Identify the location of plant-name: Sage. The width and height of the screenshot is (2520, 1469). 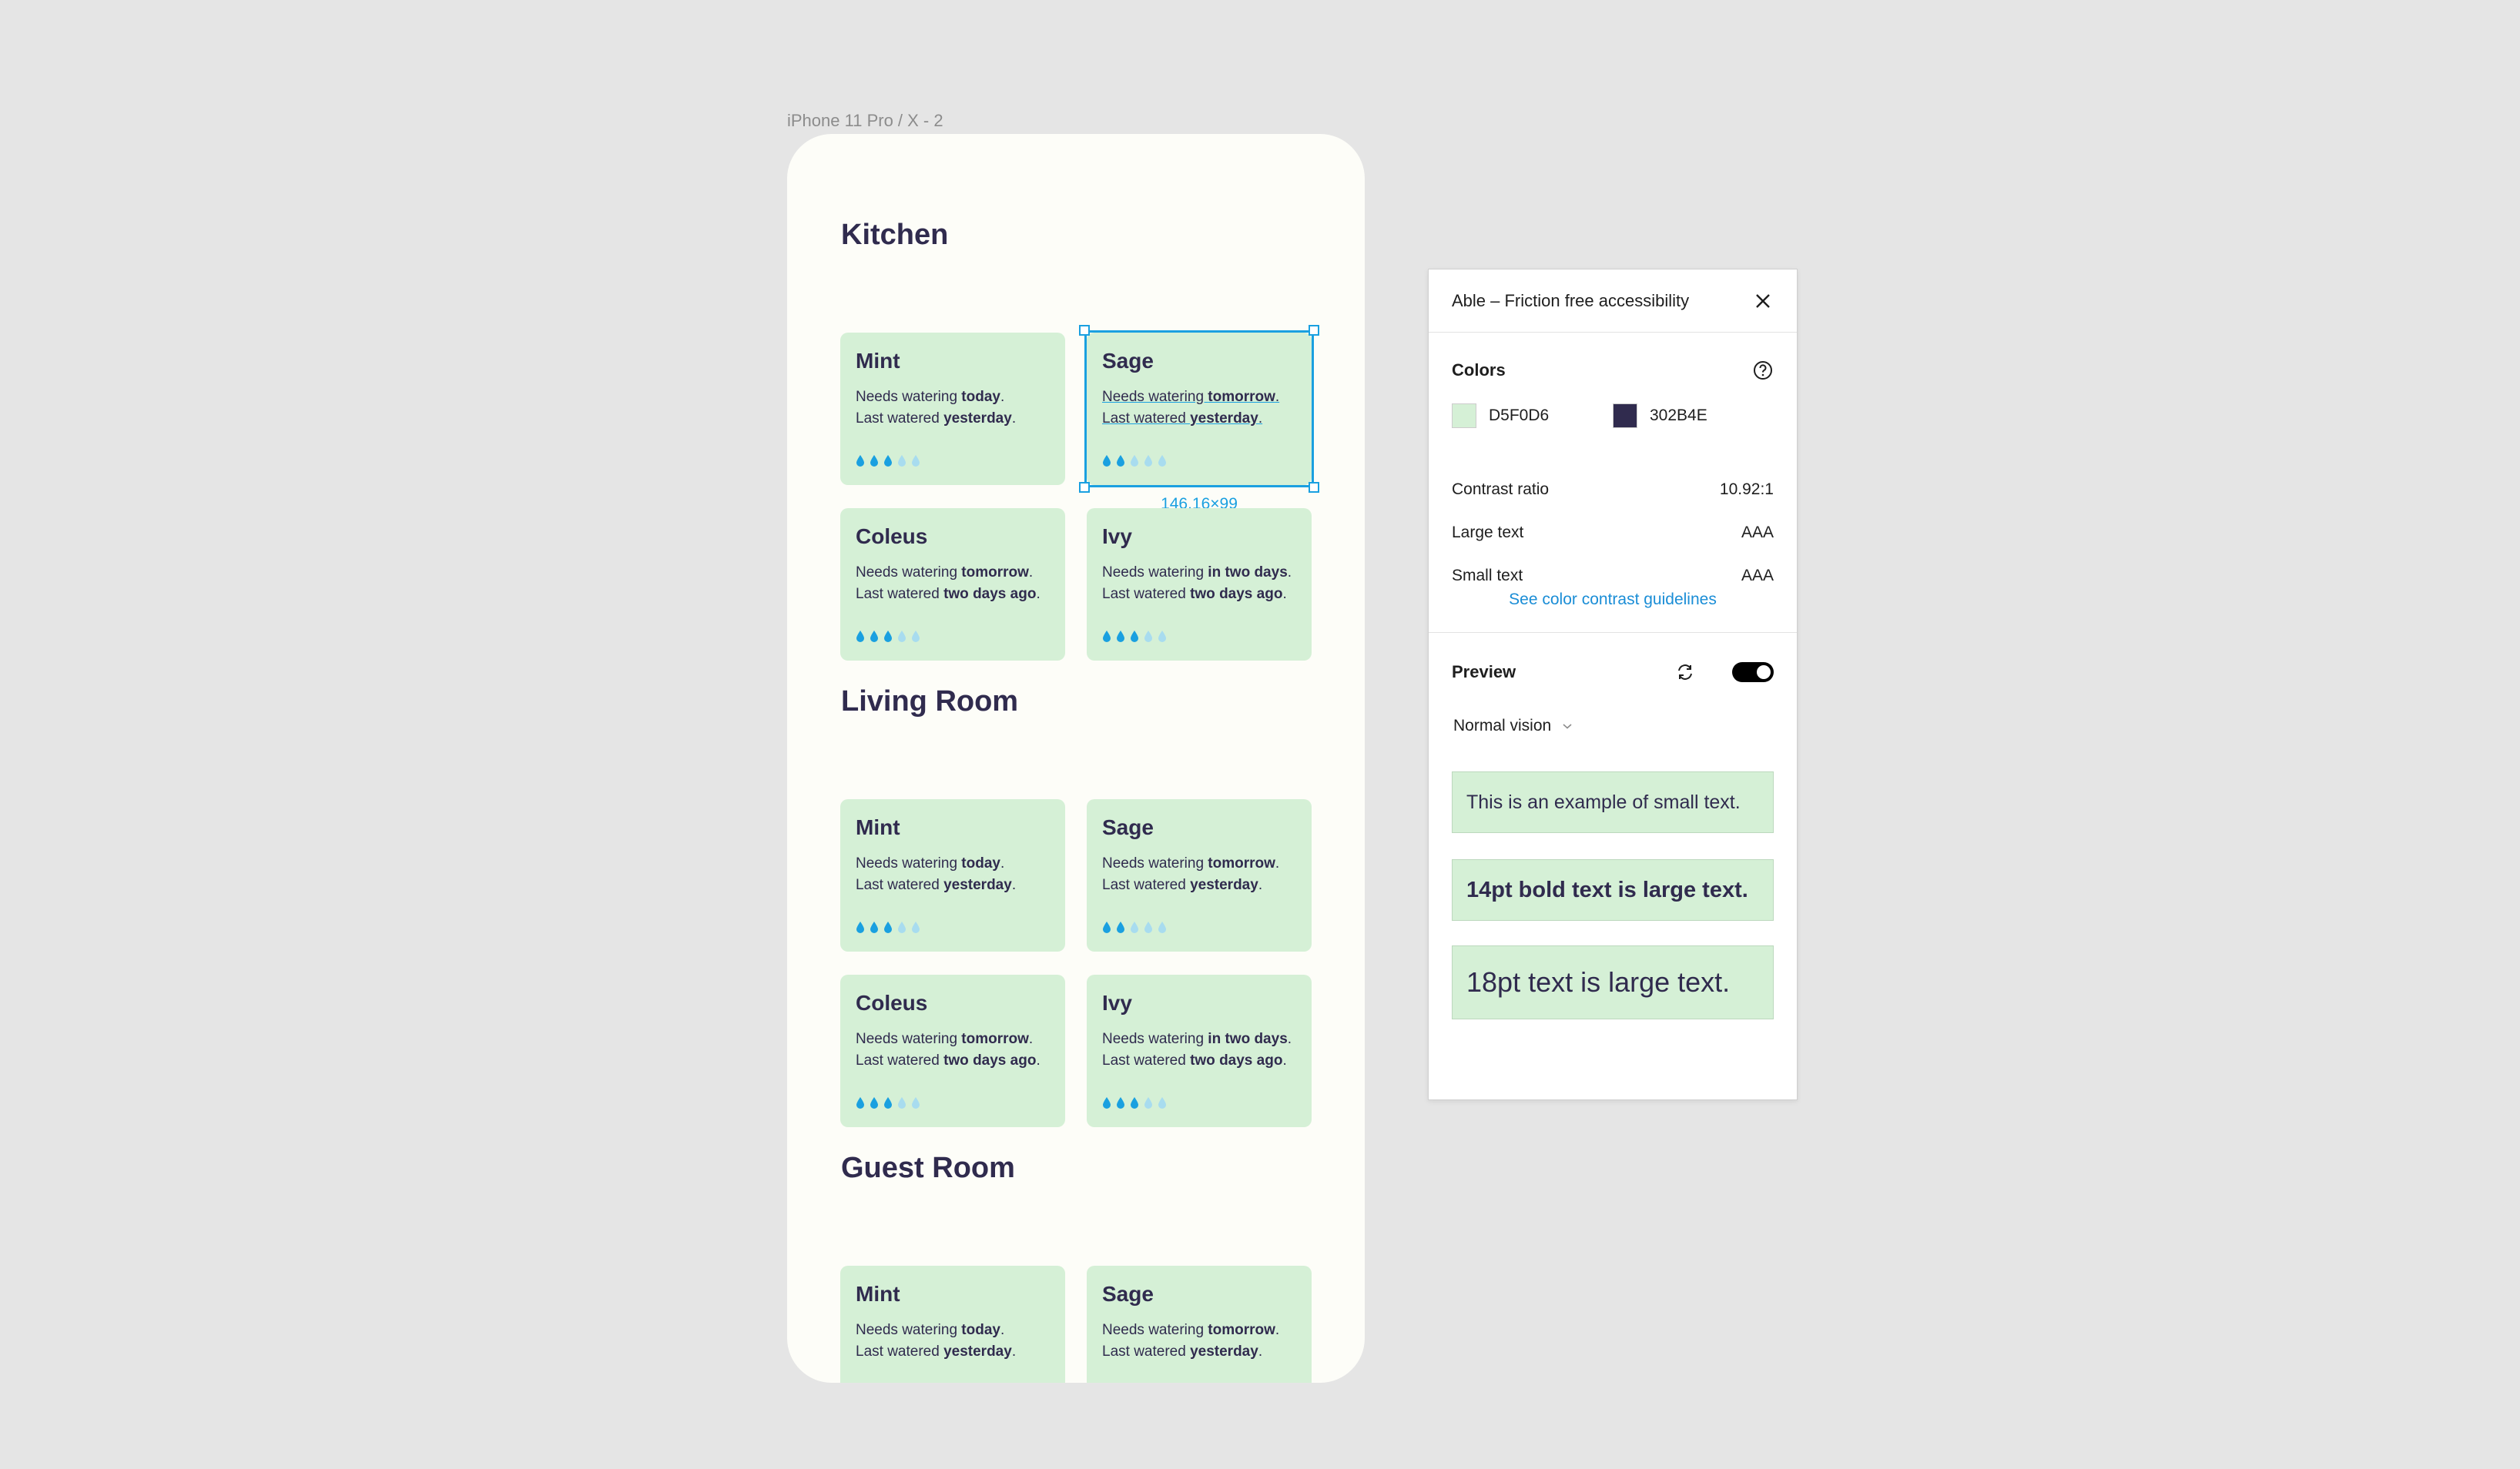
(1128, 361).